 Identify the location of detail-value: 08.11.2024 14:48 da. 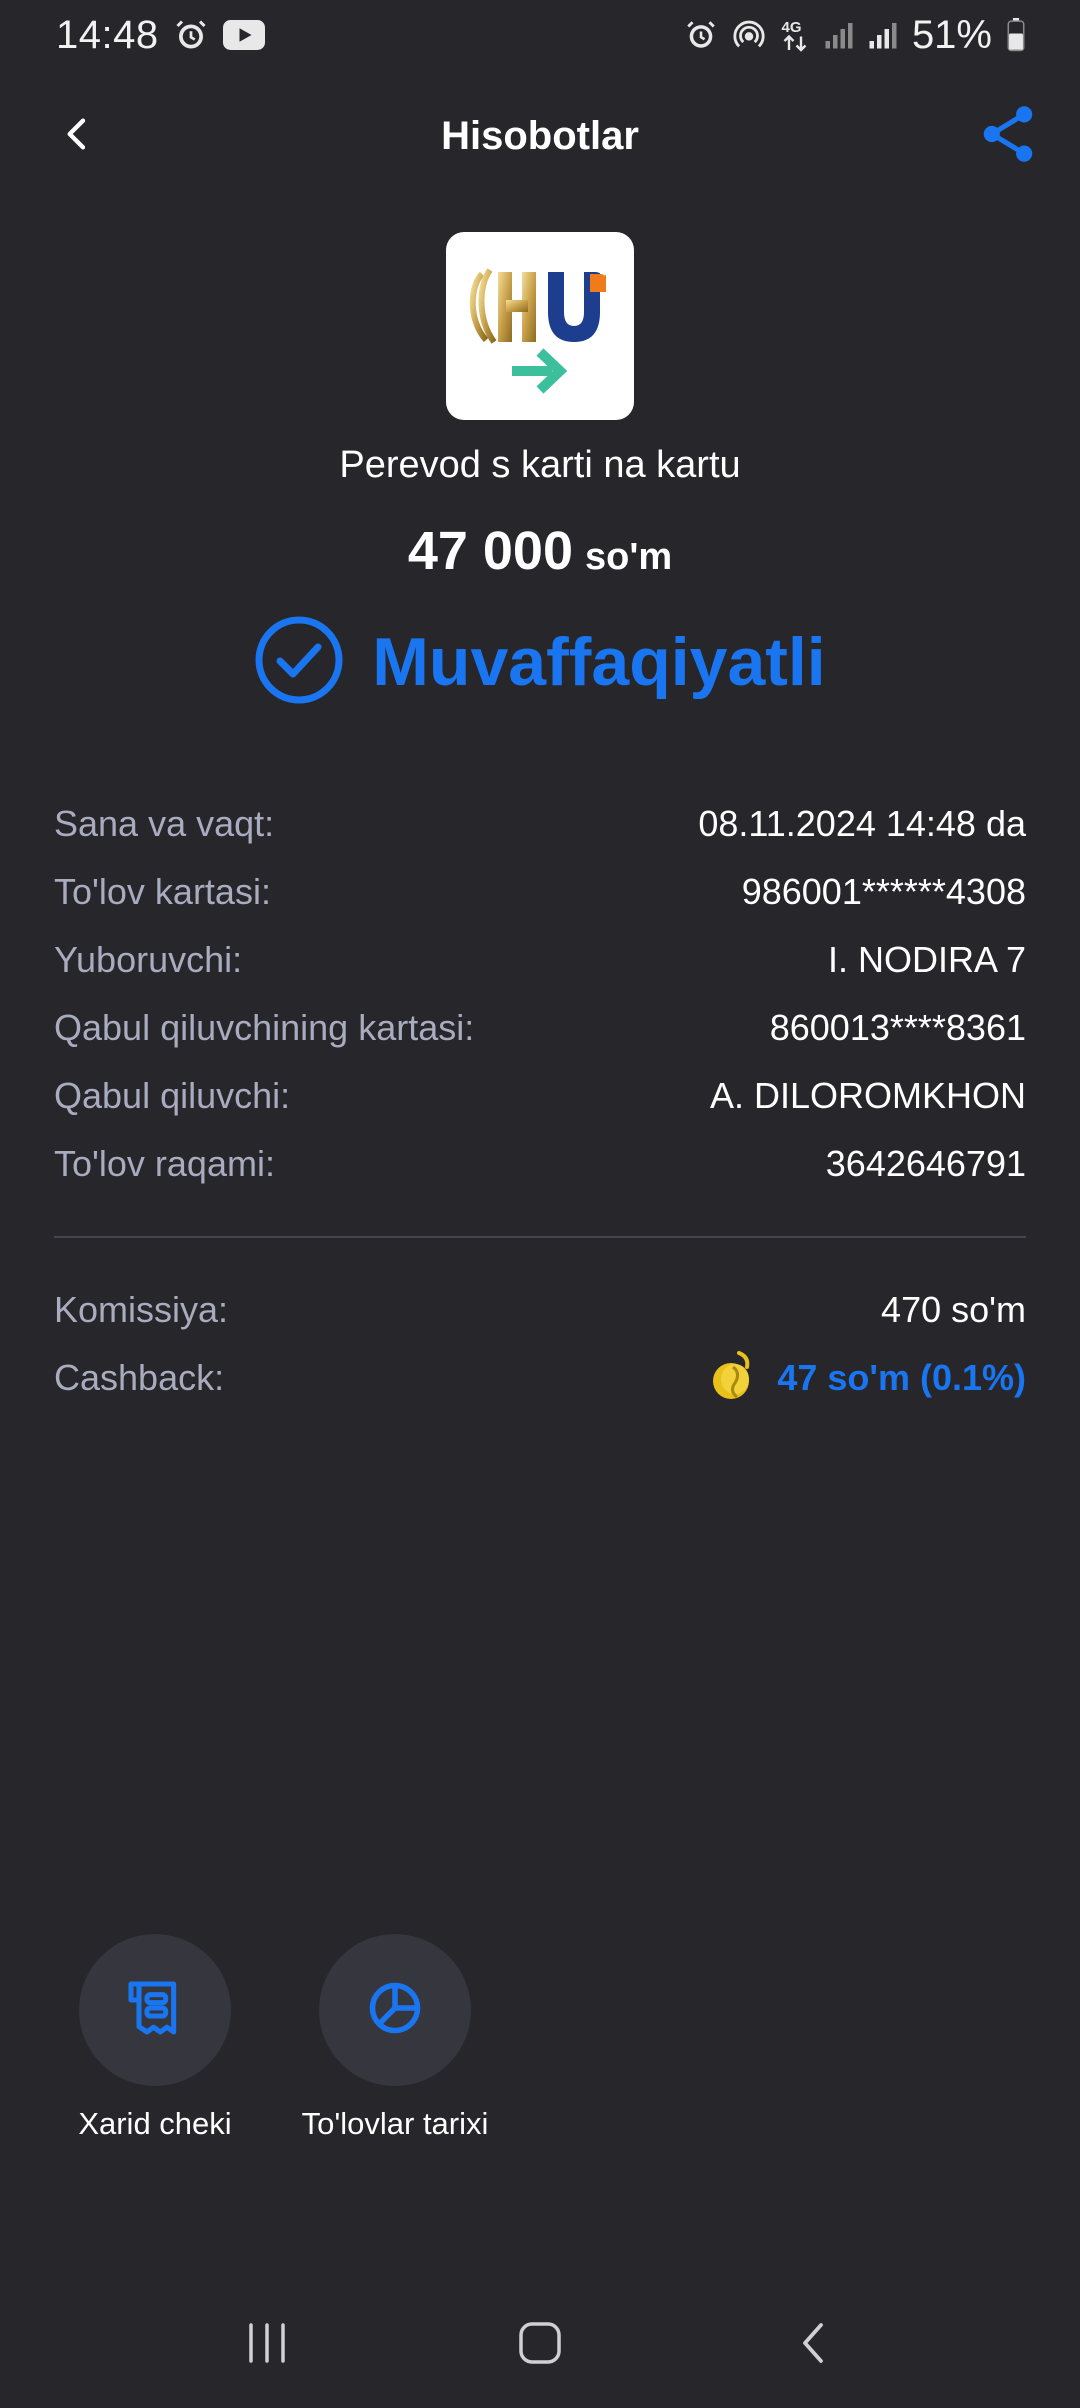
(862, 823).